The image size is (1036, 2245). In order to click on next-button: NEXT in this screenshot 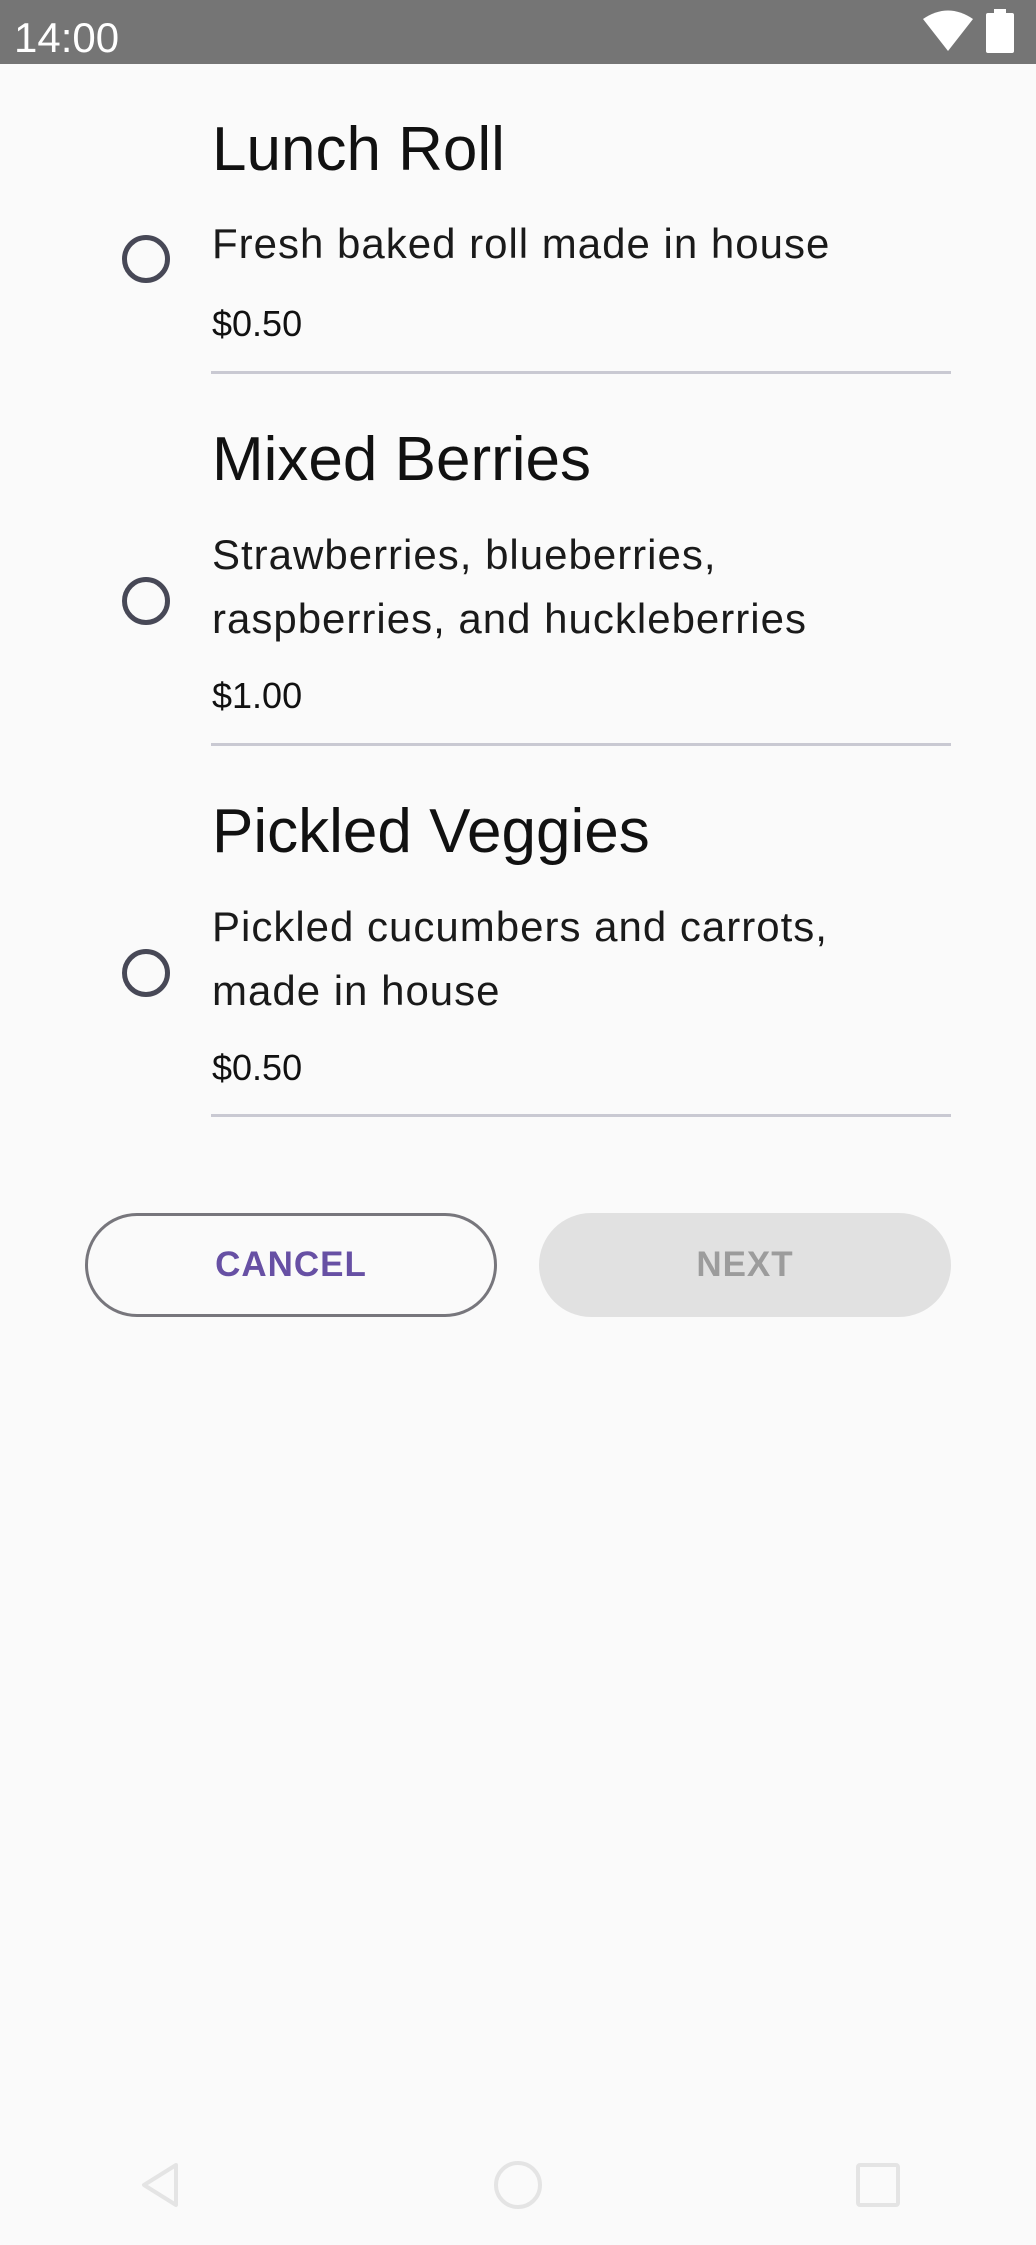, I will do `click(745, 1265)`.